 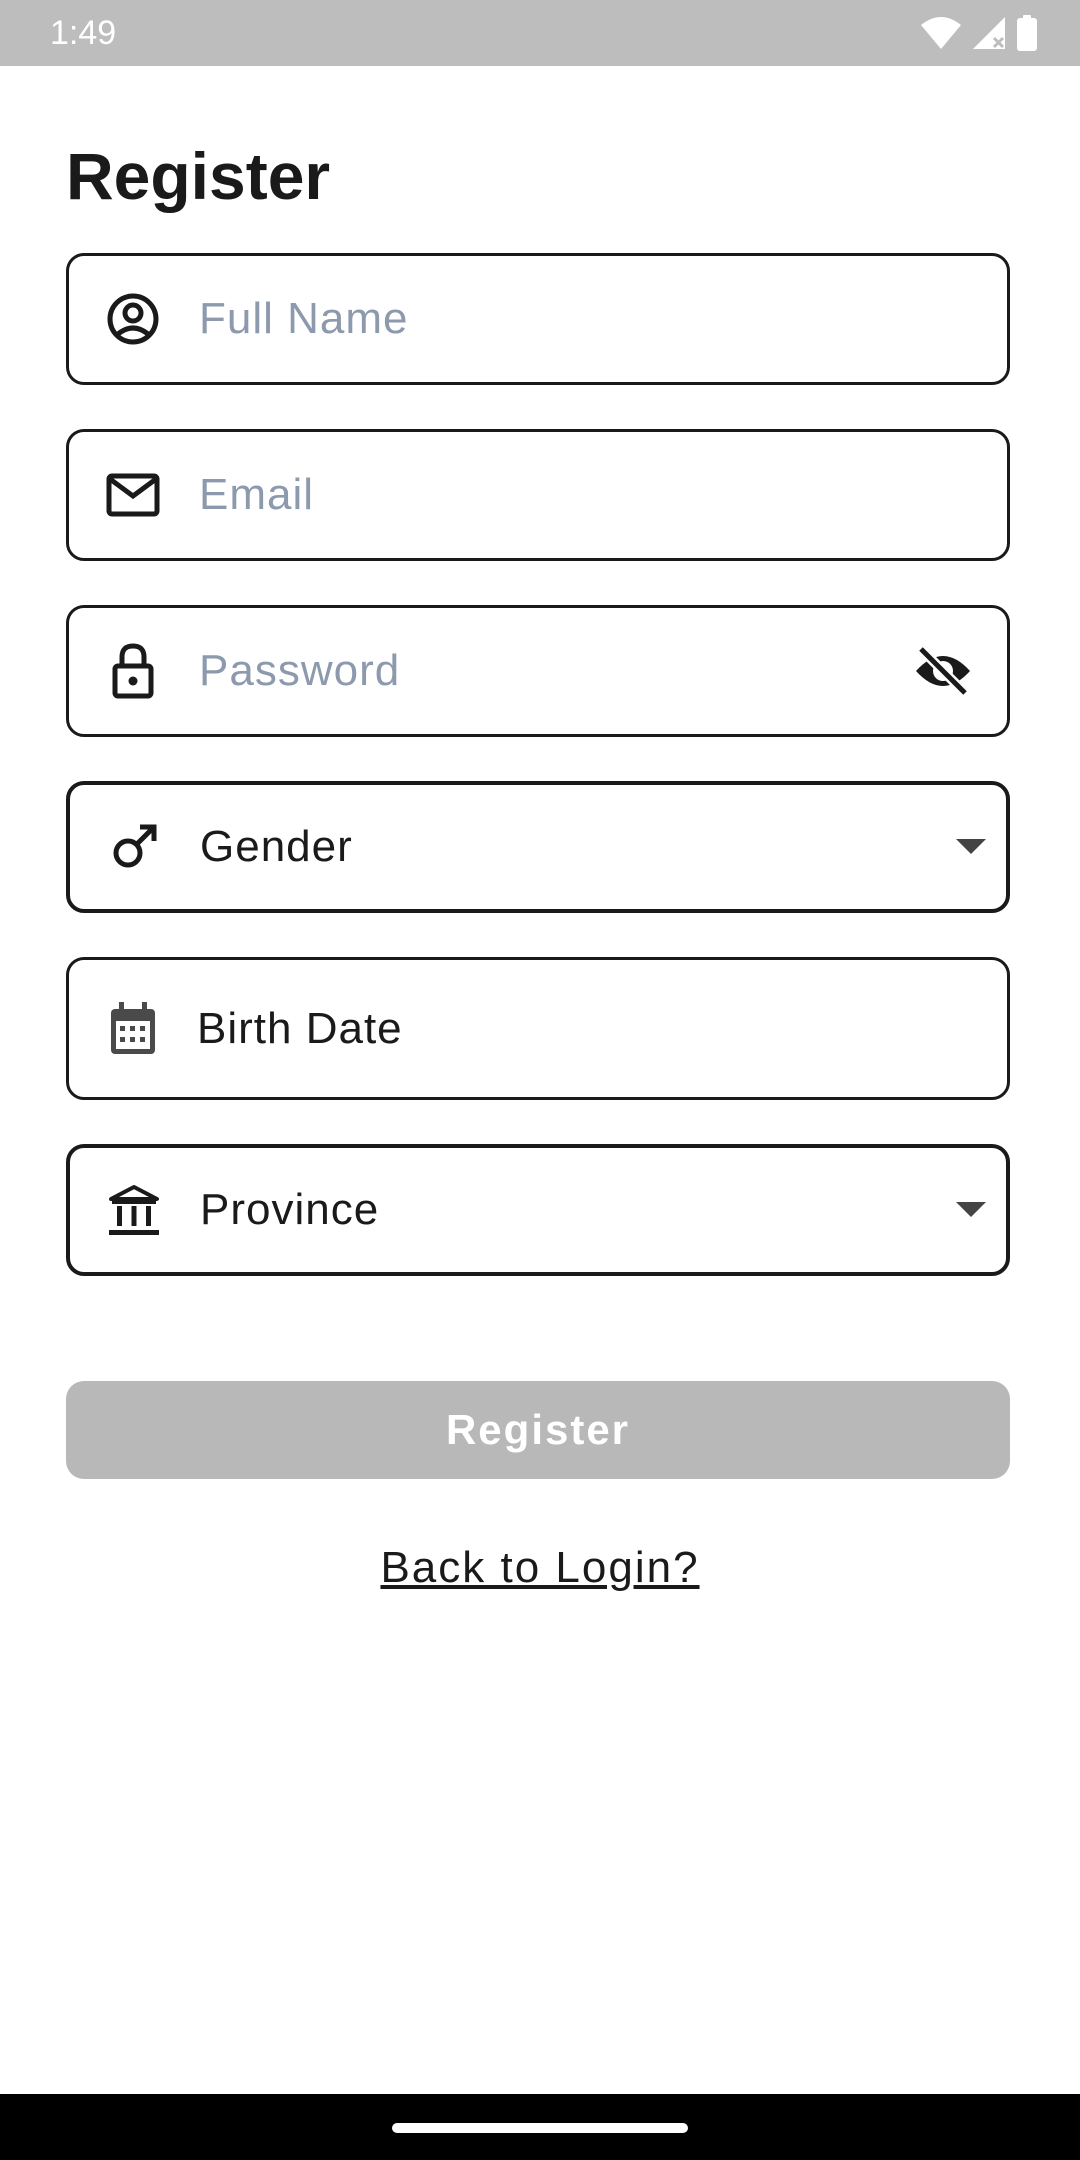 I want to click on page-title: Register, so click(x=198, y=176).